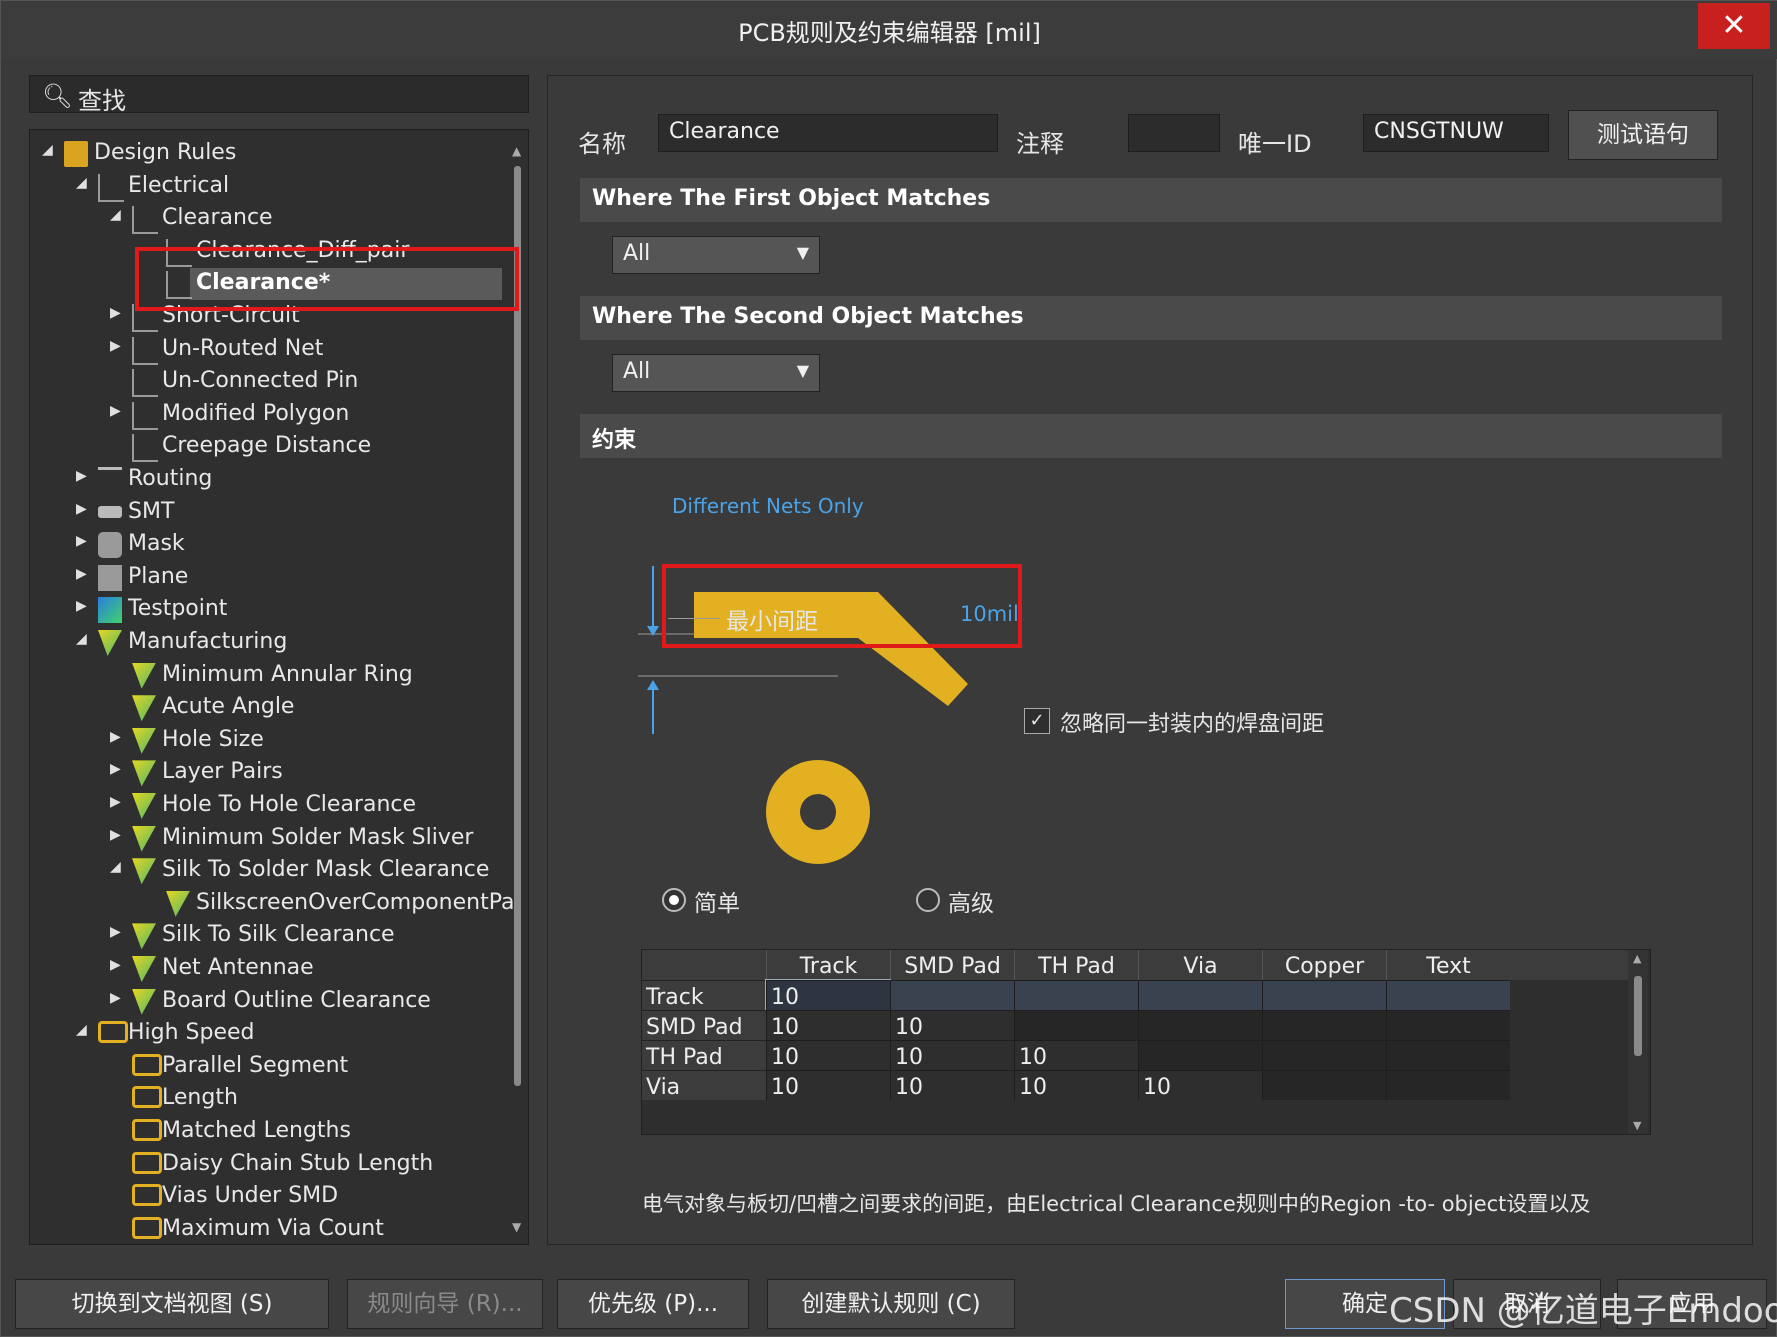  What do you see at coordinates (270, 1197) in the screenshot?
I see `tree-item: Vias Under SMD` at bounding box center [270, 1197].